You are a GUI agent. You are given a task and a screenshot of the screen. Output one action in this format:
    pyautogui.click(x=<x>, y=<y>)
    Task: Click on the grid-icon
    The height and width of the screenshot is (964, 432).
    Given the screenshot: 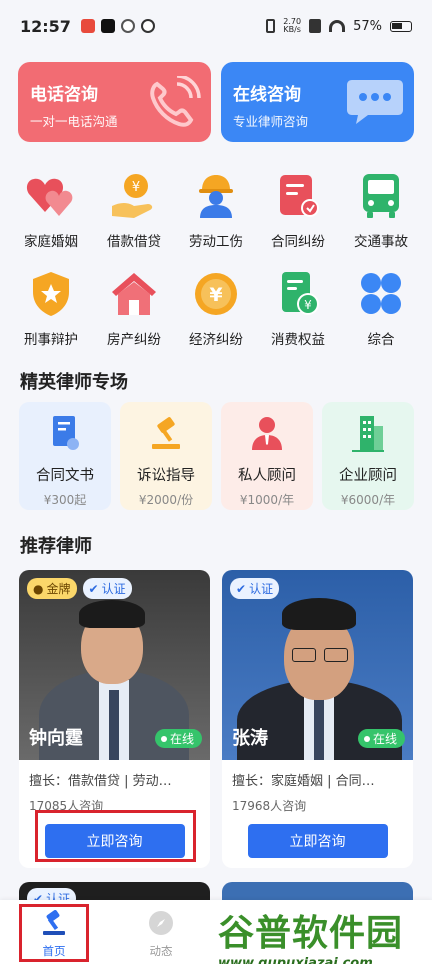 What is the action you would take?
    pyautogui.click(x=381, y=293)
    